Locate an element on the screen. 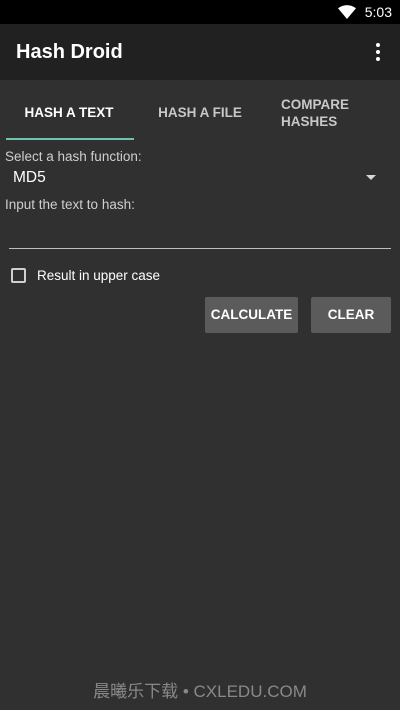  dropdown-arrow-icon is located at coordinates (371, 177).